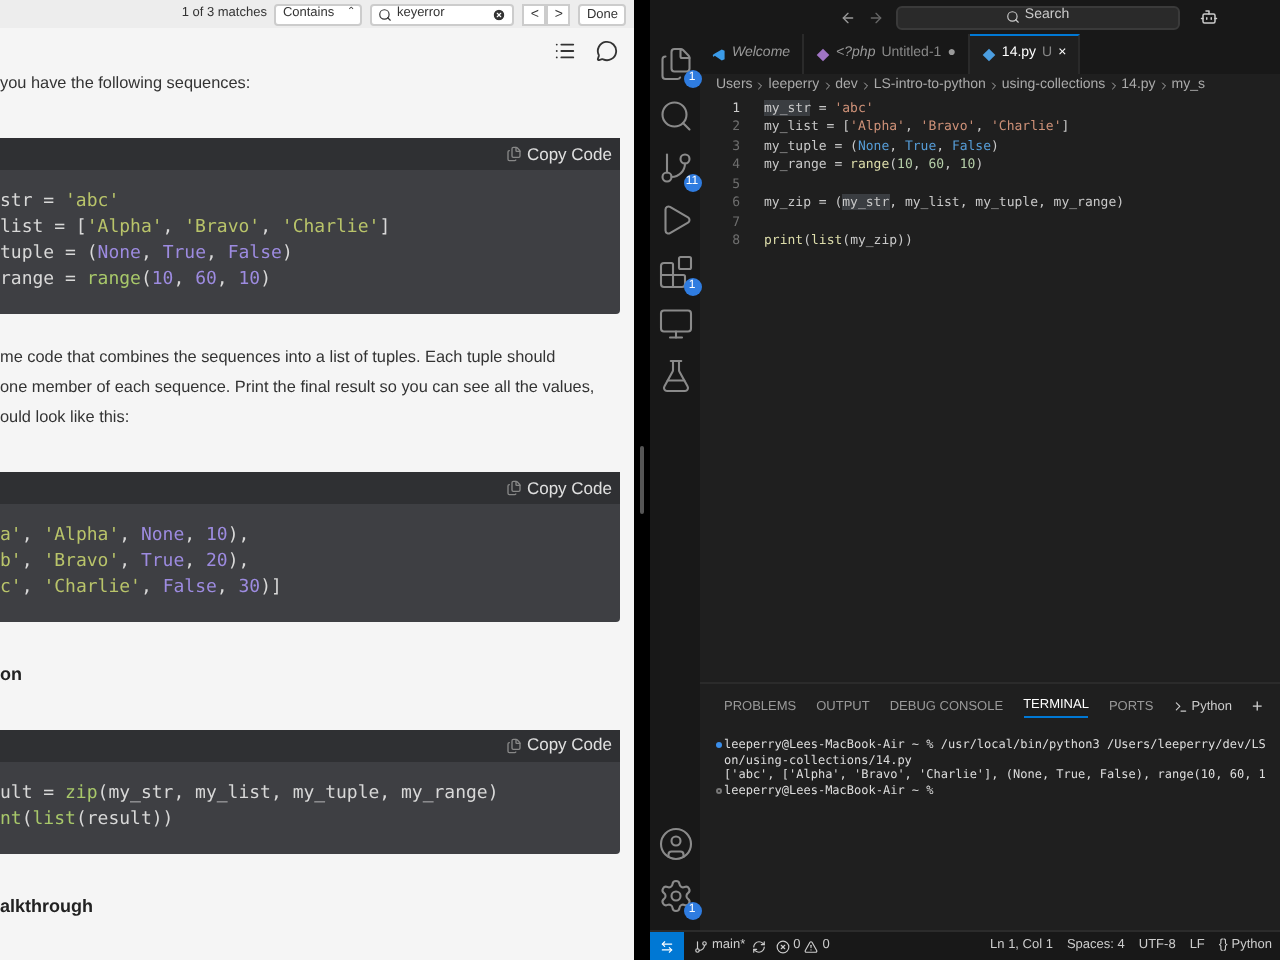 The image size is (1280, 960). I want to click on back-icon, so click(848, 17).